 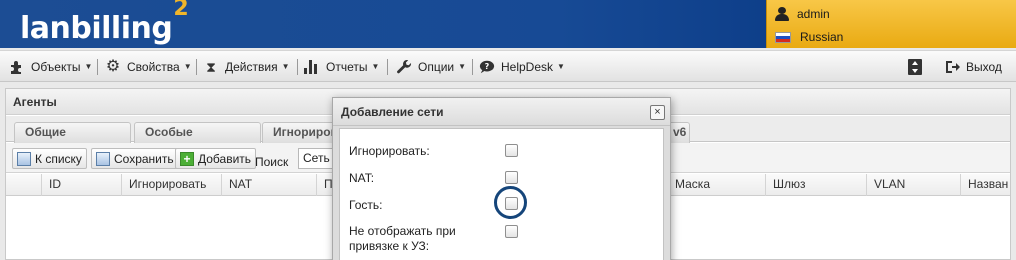 What do you see at coordinates (216, 158) in the screenshot?
I see `add-button: + Добавить` at bounding box center [216, 158].